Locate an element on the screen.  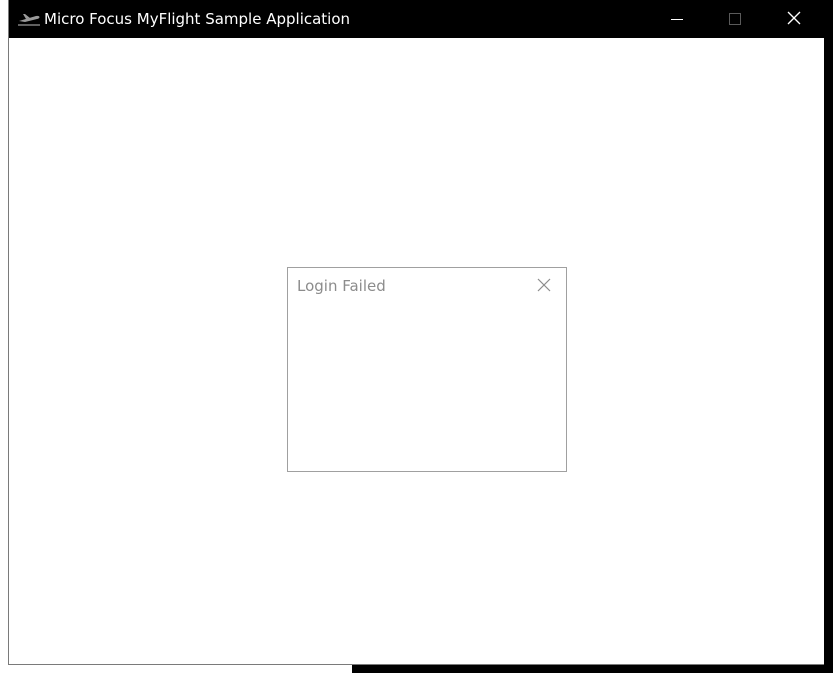
maximize-button is located at coordinates (735, 19).